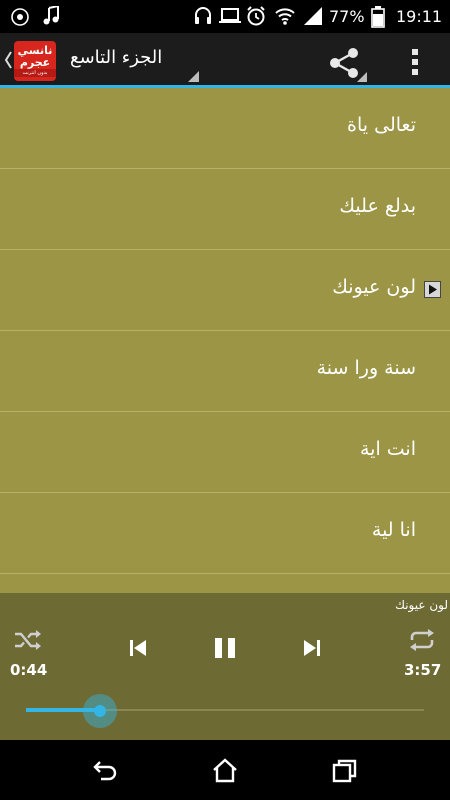 The height and width of the screenshot is (800, 450). I want to click on seek-bar-thumb, so click(100, 711).